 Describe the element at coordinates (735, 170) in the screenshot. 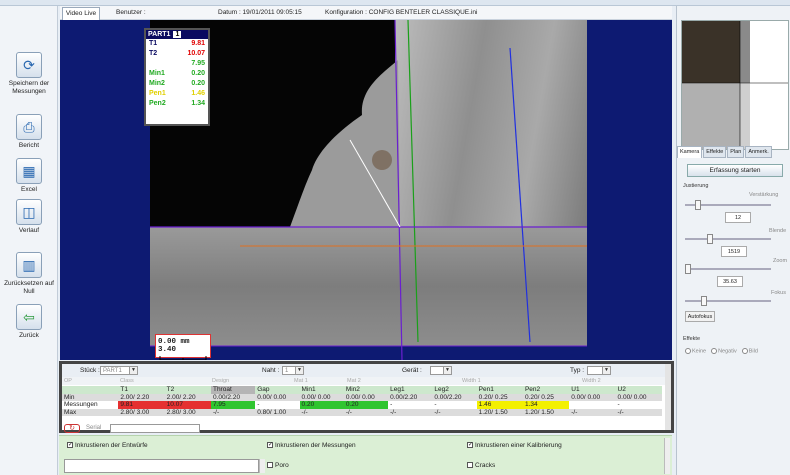

I see `start-capture-button: Erfassung starten` at that location.